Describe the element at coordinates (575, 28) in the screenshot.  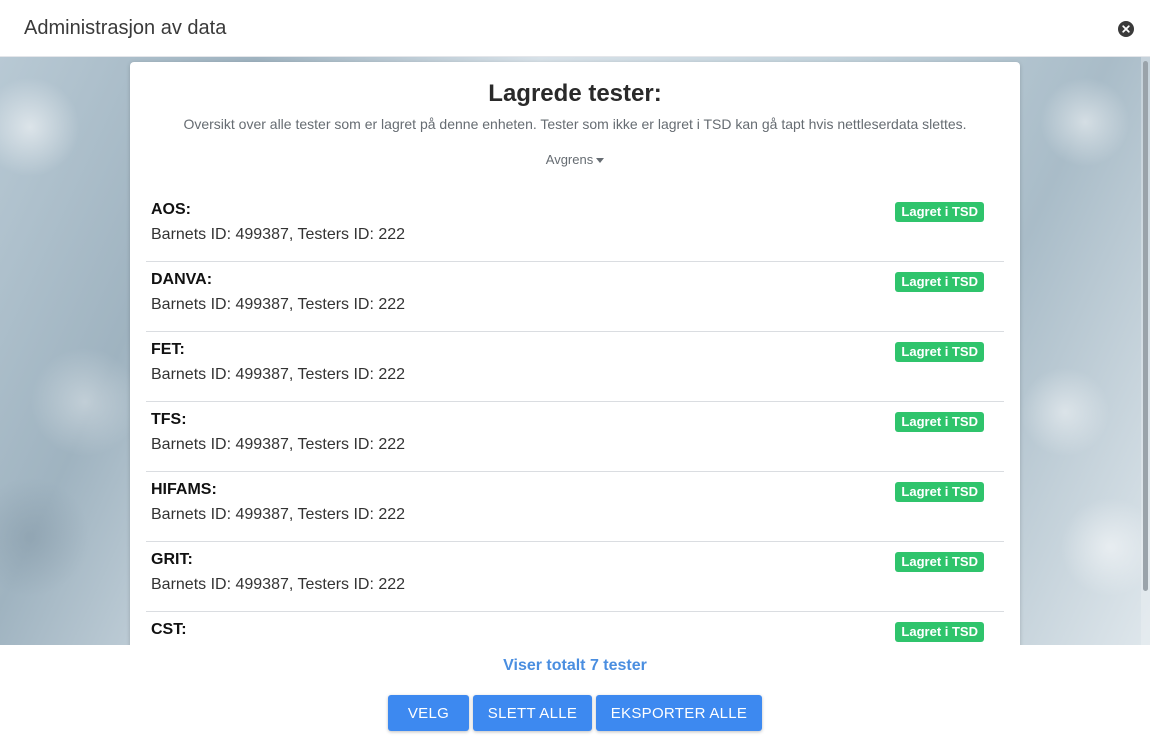
I see `window-header: Administrasjon av data` at that location.